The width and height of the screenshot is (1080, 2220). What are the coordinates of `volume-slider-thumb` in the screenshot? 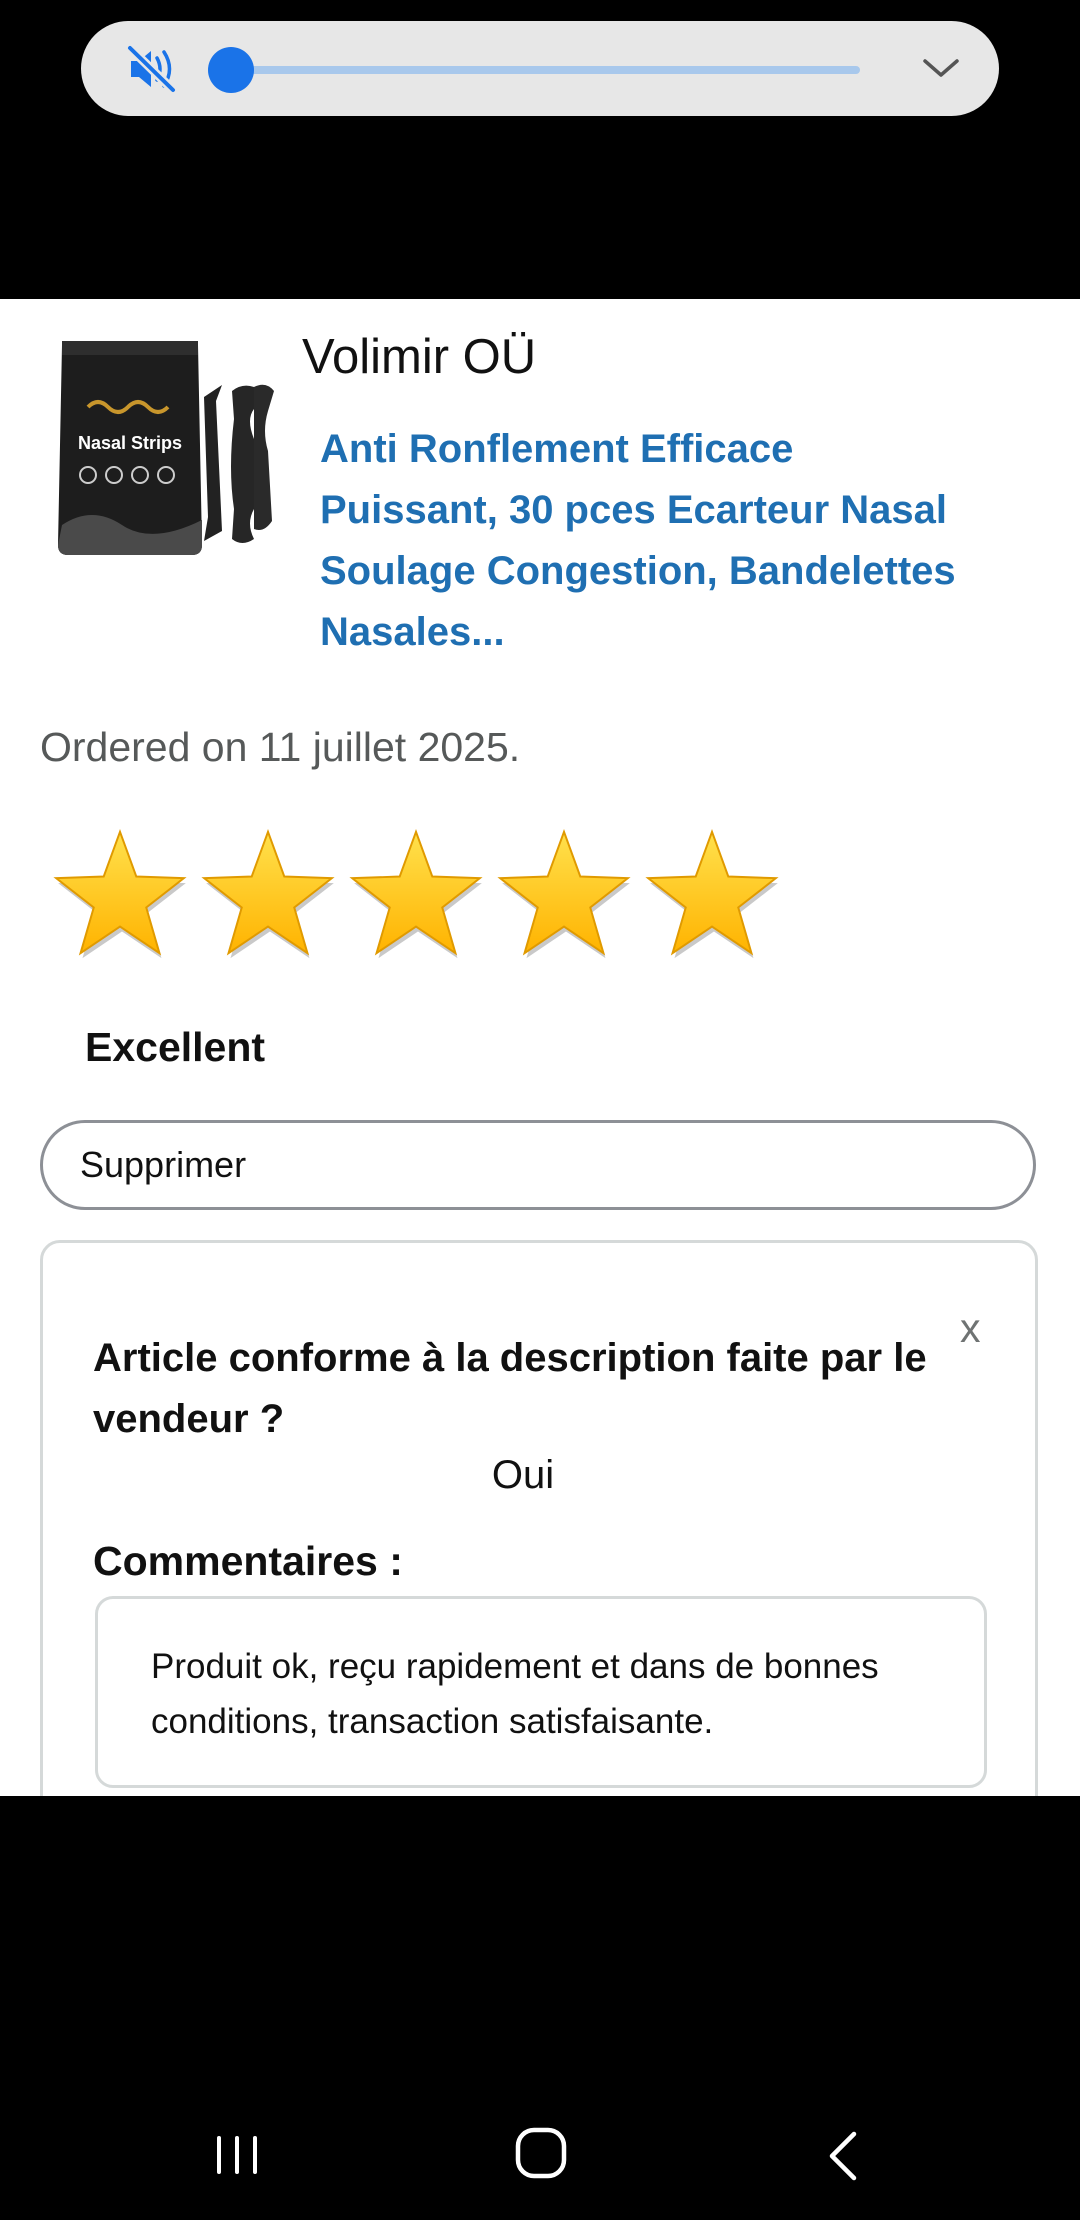 It's located at (231, 70).